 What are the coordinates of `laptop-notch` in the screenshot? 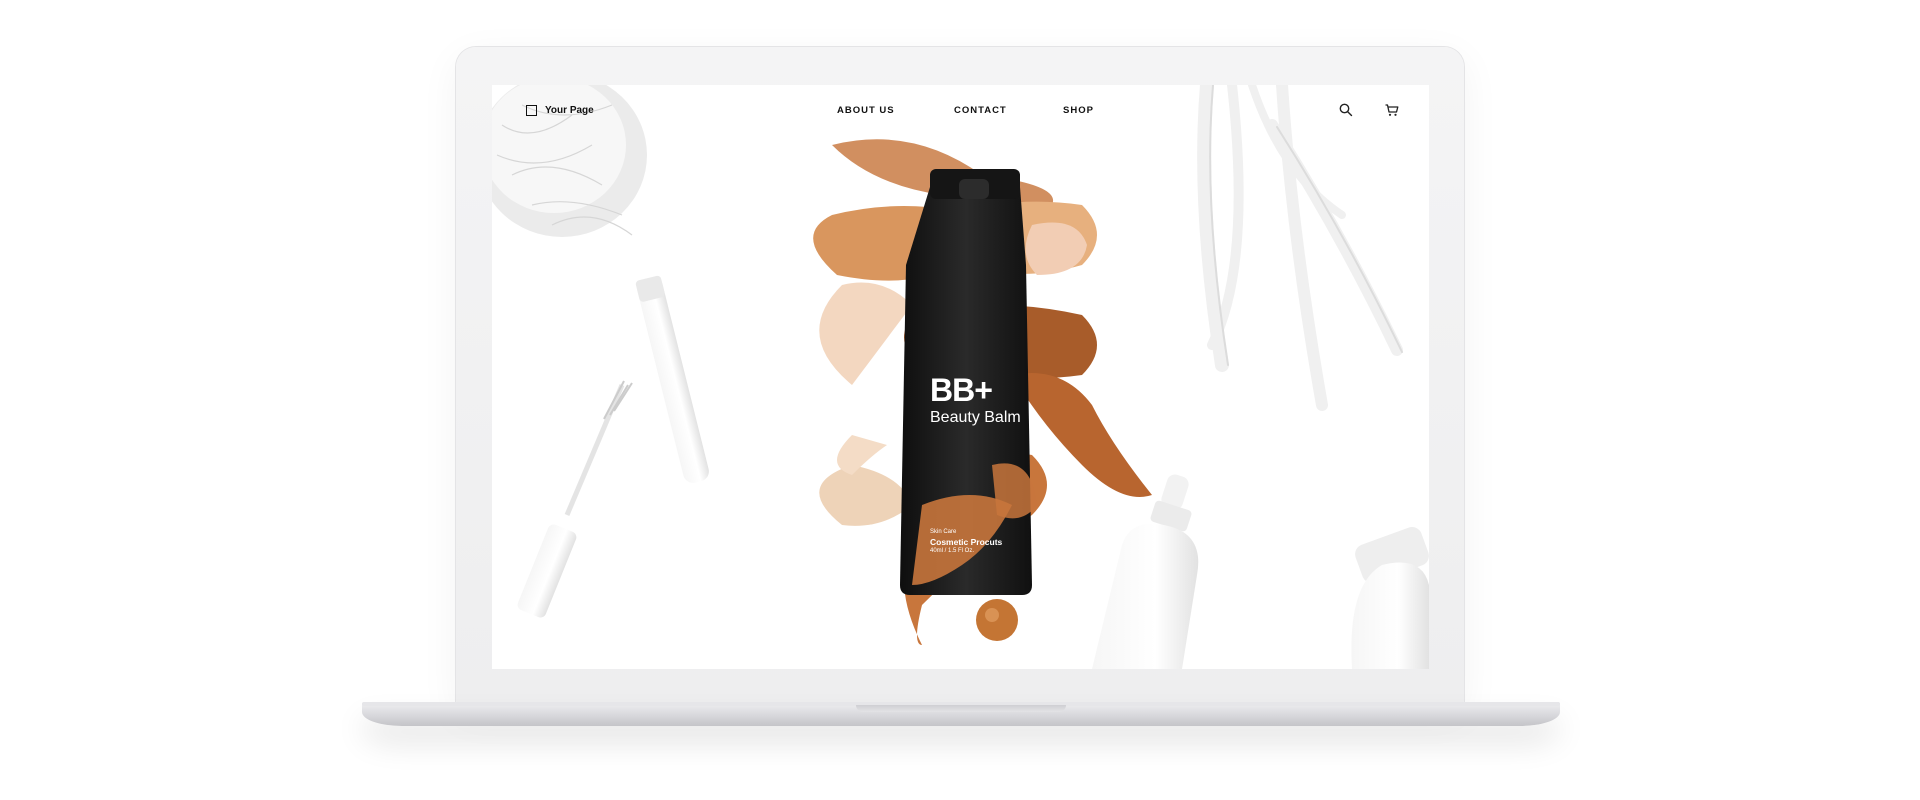 It's located at (961, 708).